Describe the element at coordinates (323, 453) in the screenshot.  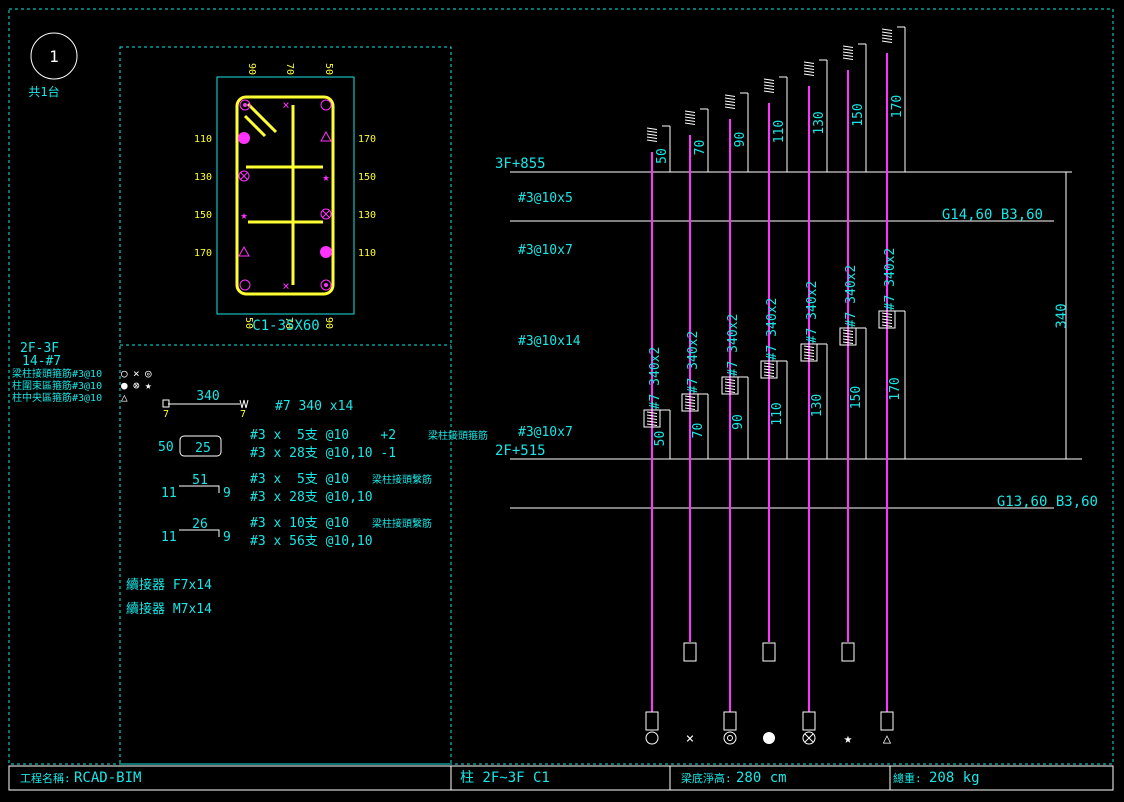
I see `tie1-spec-2: #3 x 28支 @10,10 -1` at that location.